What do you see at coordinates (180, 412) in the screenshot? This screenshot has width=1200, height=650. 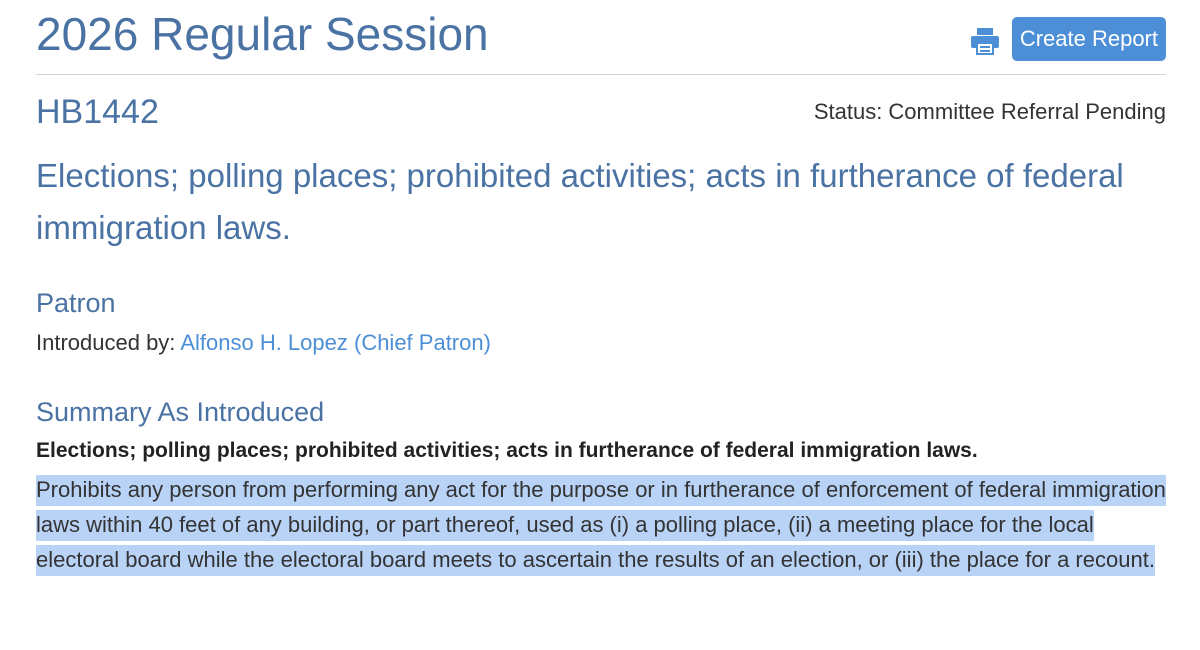 I see `summary-heading: Summary As Introduced` at bounding box center [180, 412].